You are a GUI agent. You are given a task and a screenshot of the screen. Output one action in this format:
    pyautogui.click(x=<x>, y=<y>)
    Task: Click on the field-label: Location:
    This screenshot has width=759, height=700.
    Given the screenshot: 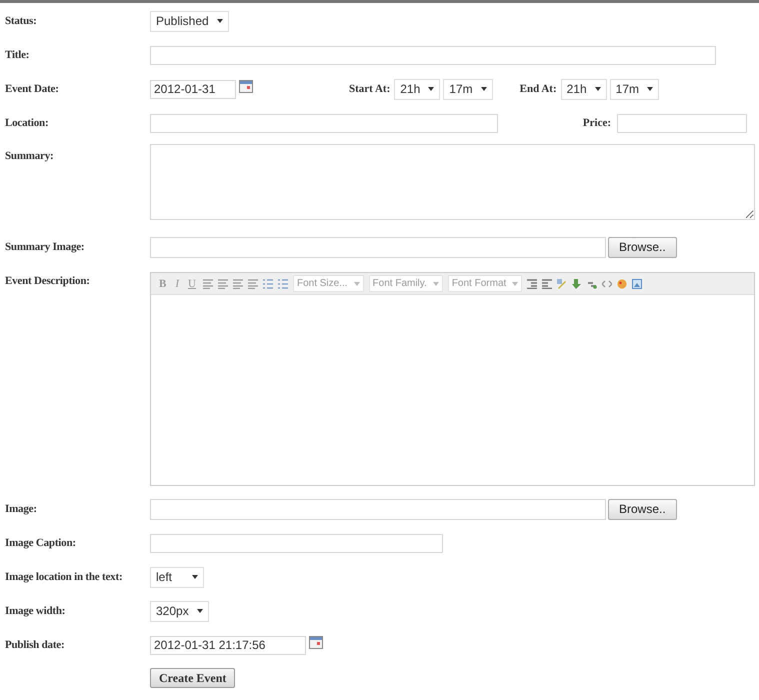 What is the action you would take?
    pyautogui.click(x=27, y=123)
    